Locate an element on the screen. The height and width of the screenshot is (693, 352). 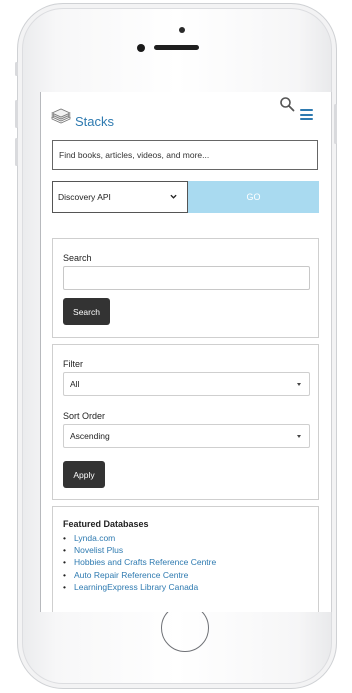
filter-select: All is located at coordinates (186, 384).